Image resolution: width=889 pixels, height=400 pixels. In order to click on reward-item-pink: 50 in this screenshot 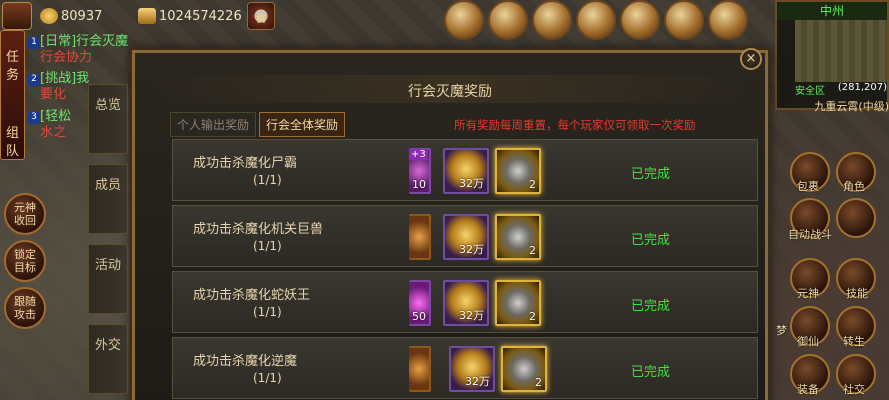, I will do `click(420, 303)`.